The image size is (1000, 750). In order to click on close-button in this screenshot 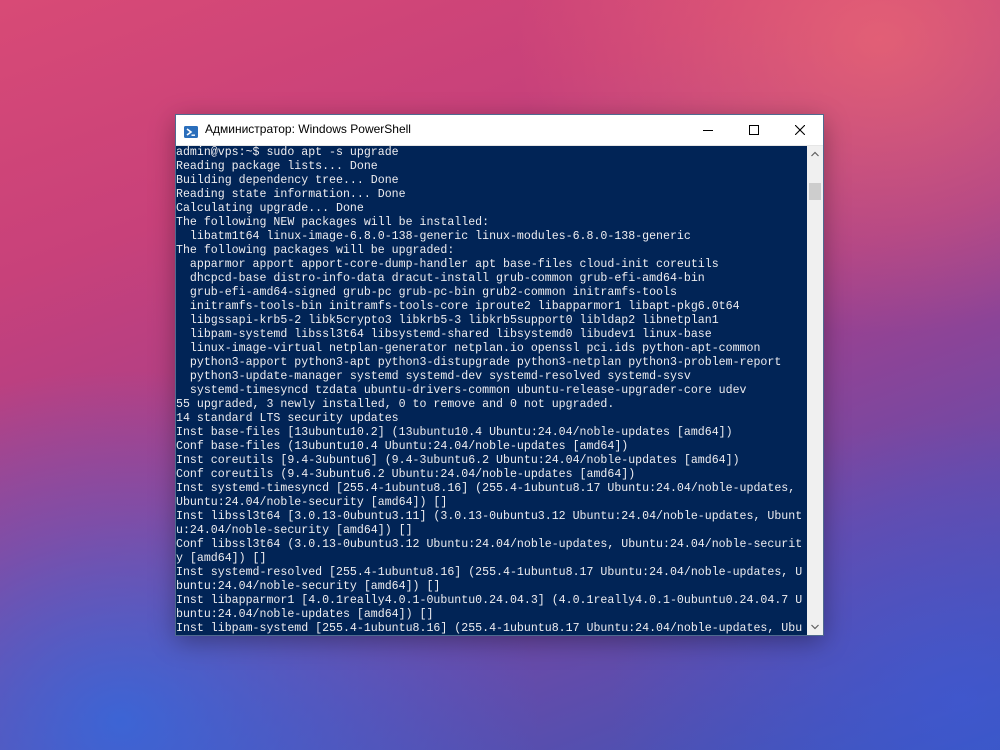, I will do `click(800, 130)`.